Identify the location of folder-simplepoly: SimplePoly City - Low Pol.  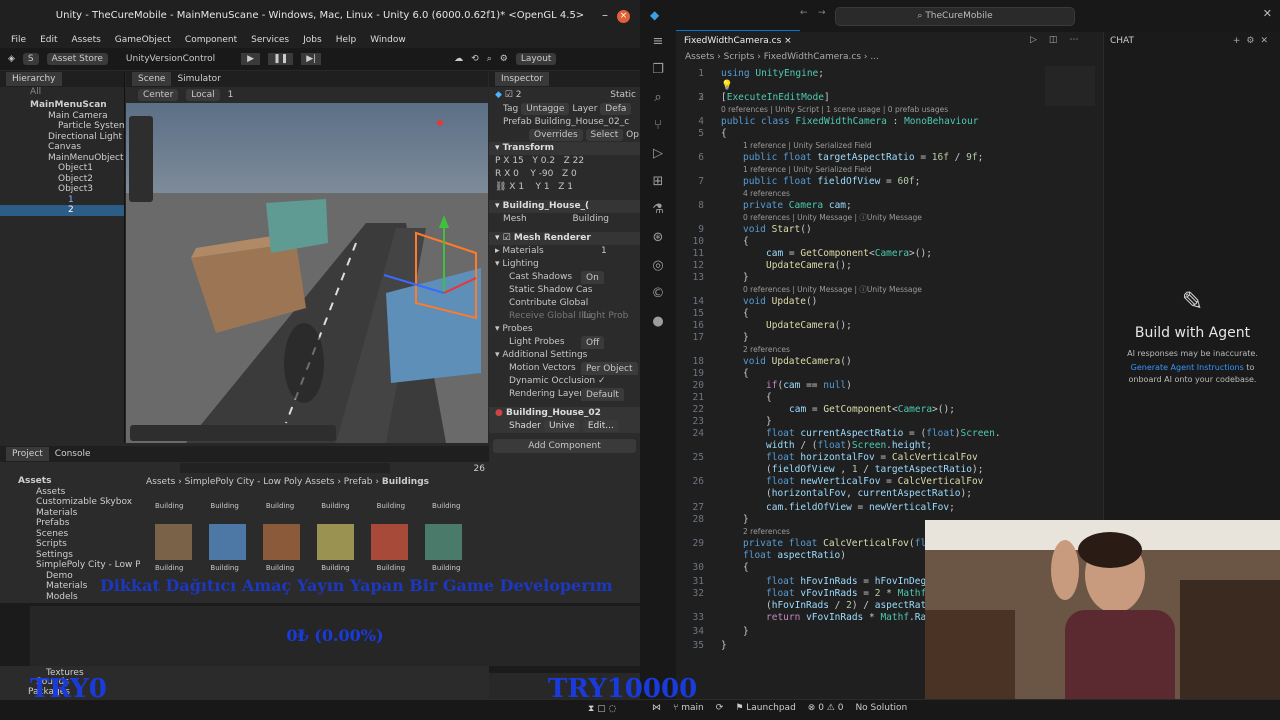
(70, 565).